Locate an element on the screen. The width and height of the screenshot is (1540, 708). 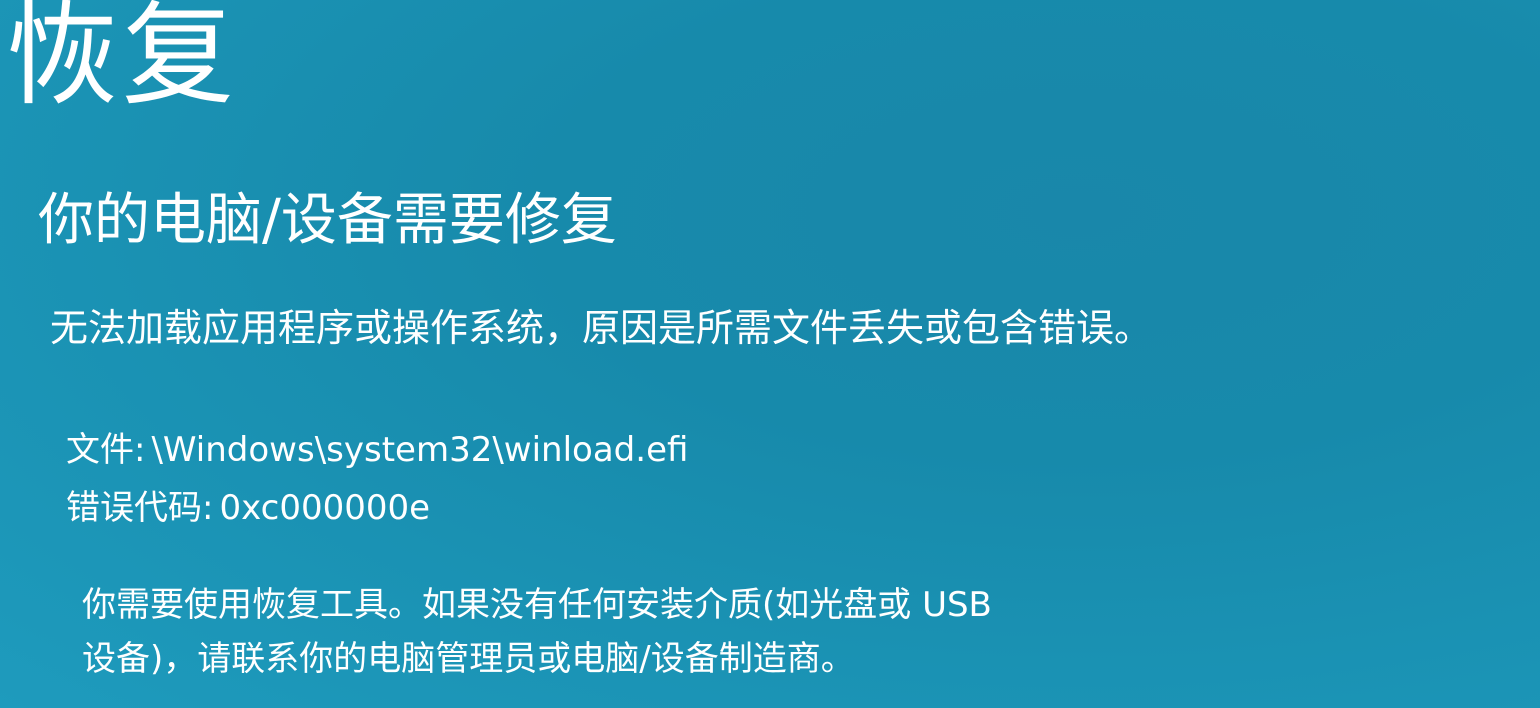
error-message: 无法加载应用程序或操作系统，原因是所需文件丢失或包含错误。 is located at coordinates (601, 328).